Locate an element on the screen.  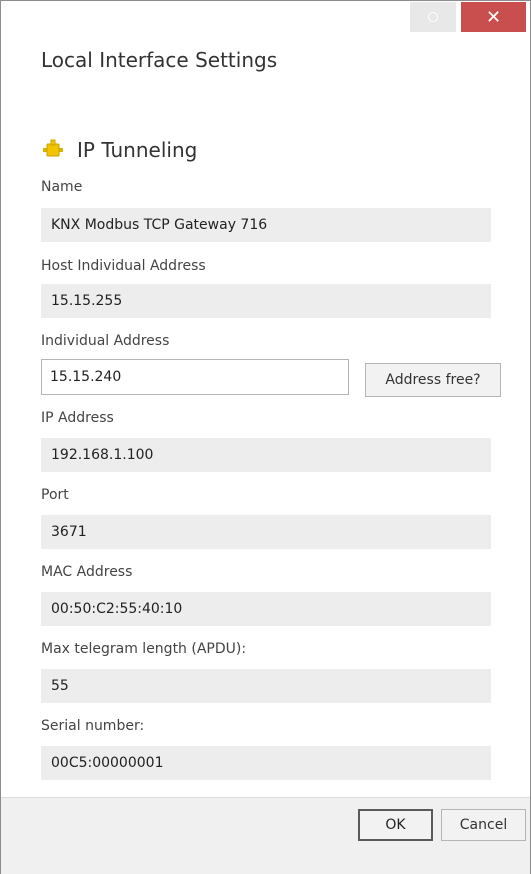
port-value: 3671 is located at coordinates (266, 532).